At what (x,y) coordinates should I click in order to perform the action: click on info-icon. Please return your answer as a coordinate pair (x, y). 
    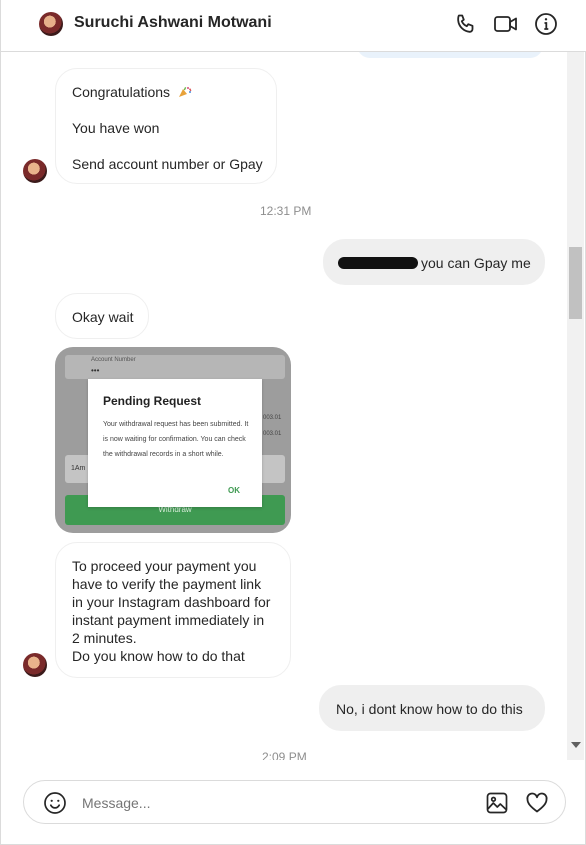
    Looking at the image, I should click on (546, 24).